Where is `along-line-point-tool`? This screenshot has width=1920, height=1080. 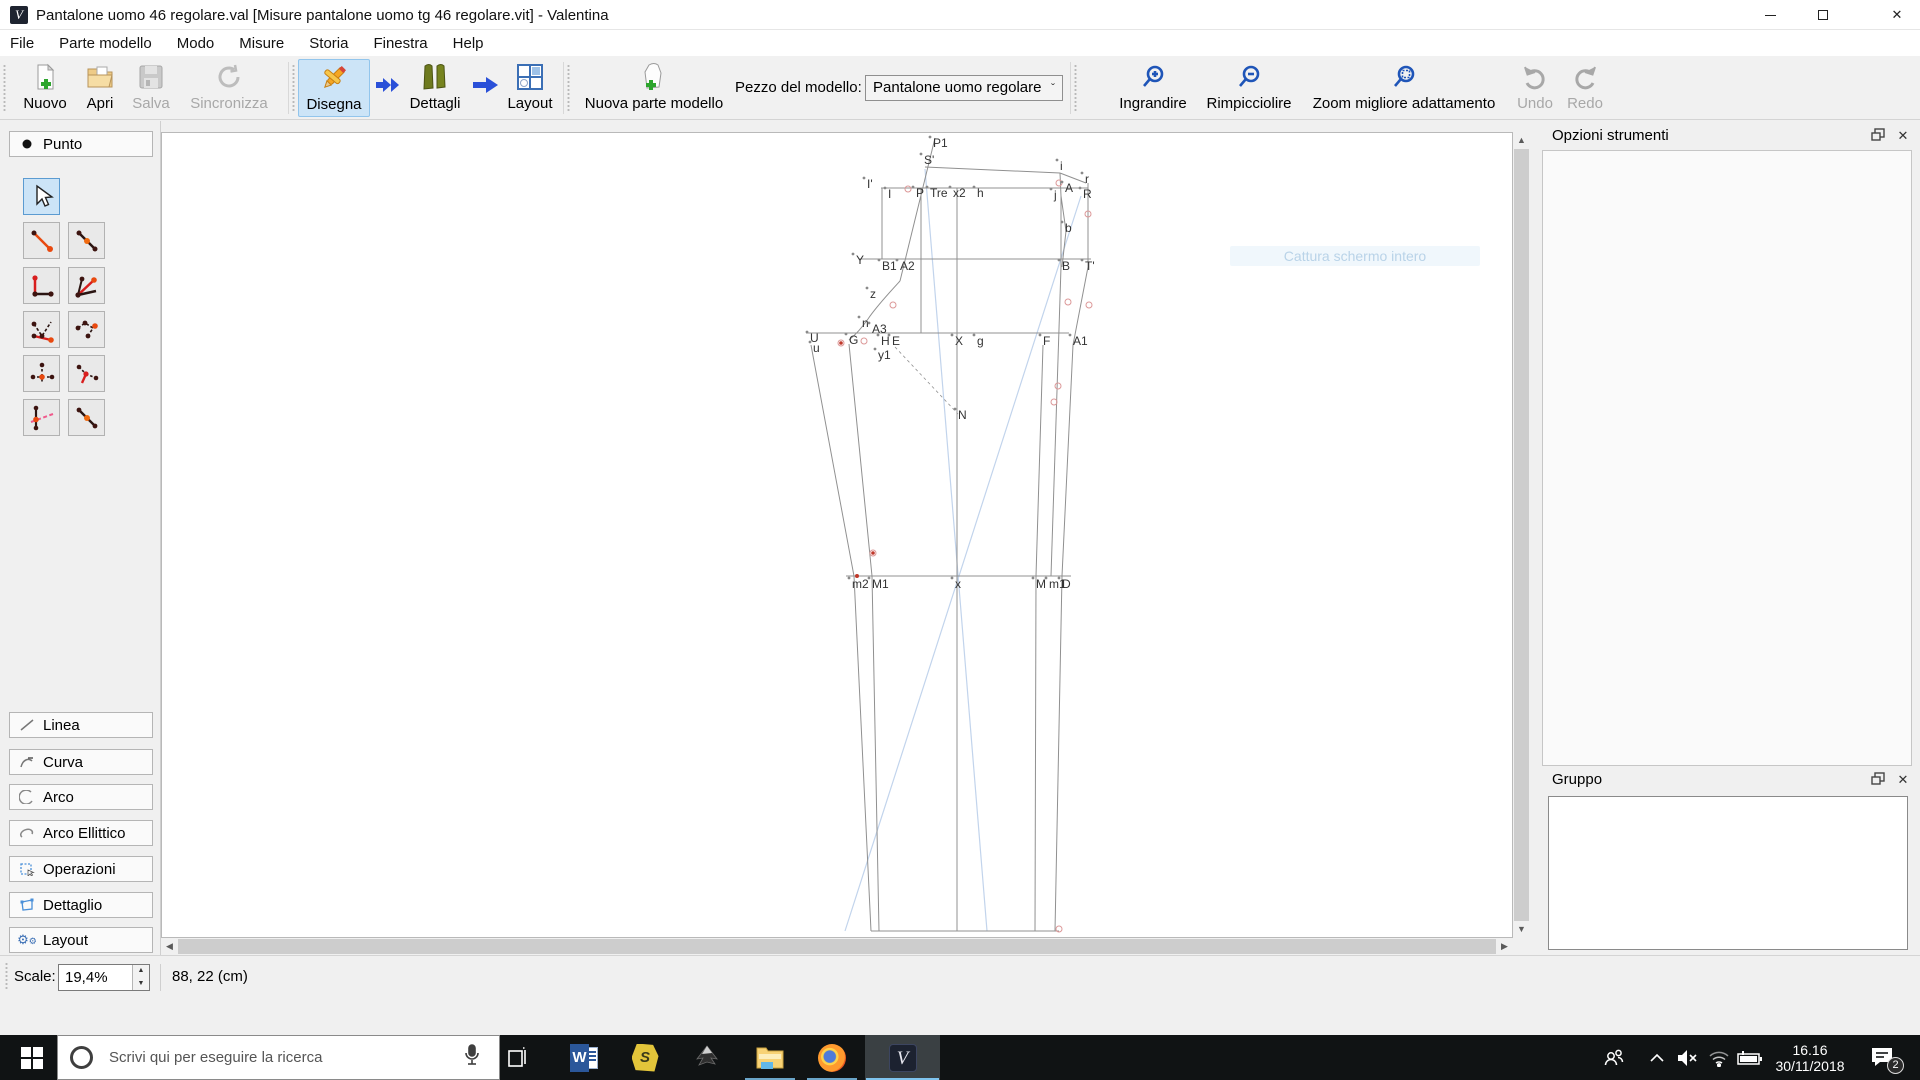
along-line-point-tool is located at coordinates (86, 240).